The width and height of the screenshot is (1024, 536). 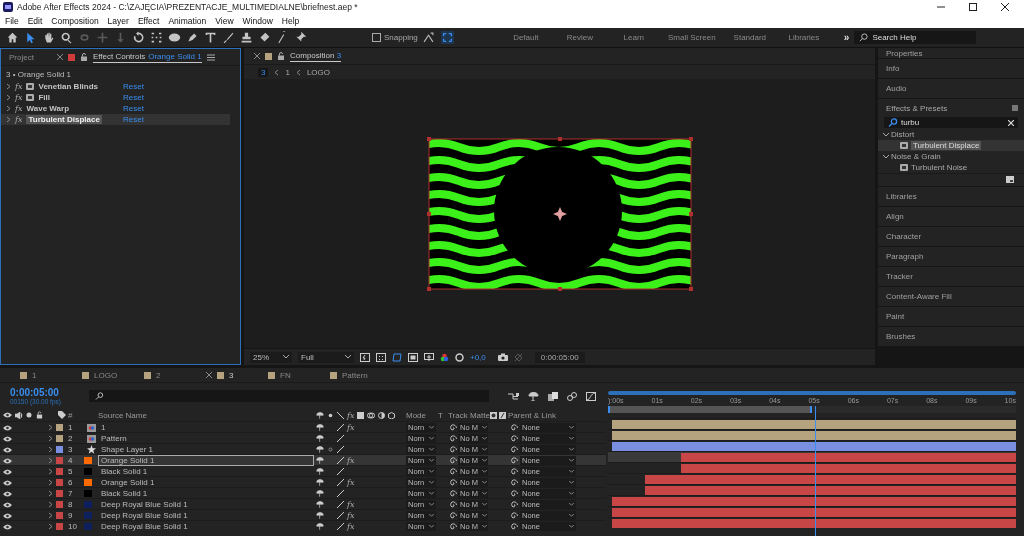 What do you see at coordinates (224, 21) in the screenshot?
I see `menu-item: View` at bounding box center [224, 21].